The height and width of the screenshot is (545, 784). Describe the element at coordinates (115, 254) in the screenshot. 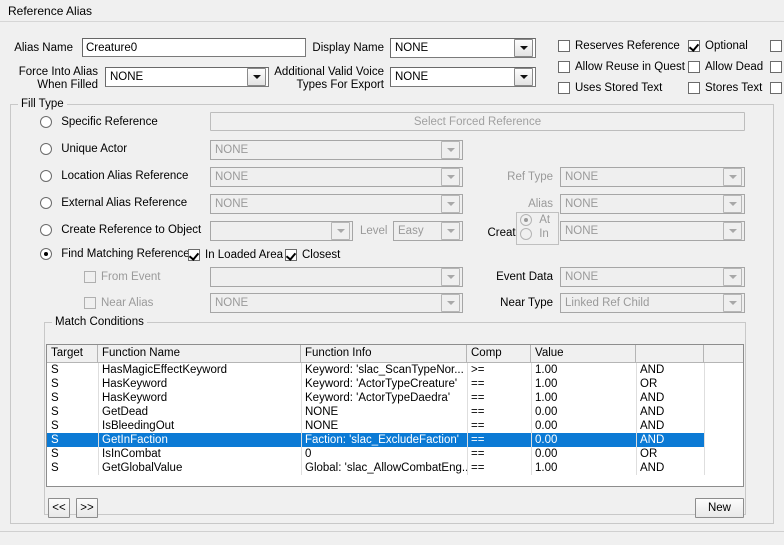

I see `radio-find-matching-reference: Find Matching Reference` at that location.